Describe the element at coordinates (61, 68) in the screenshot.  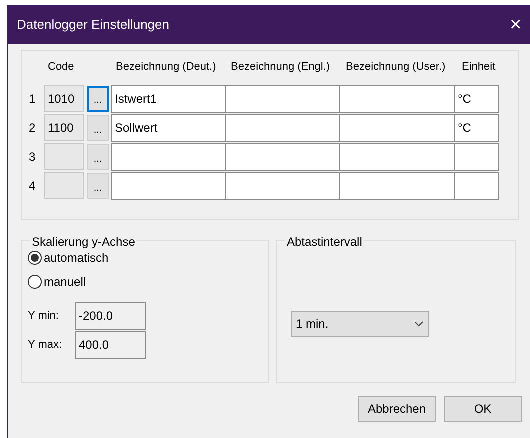
I see `column-header: Code` at that location.